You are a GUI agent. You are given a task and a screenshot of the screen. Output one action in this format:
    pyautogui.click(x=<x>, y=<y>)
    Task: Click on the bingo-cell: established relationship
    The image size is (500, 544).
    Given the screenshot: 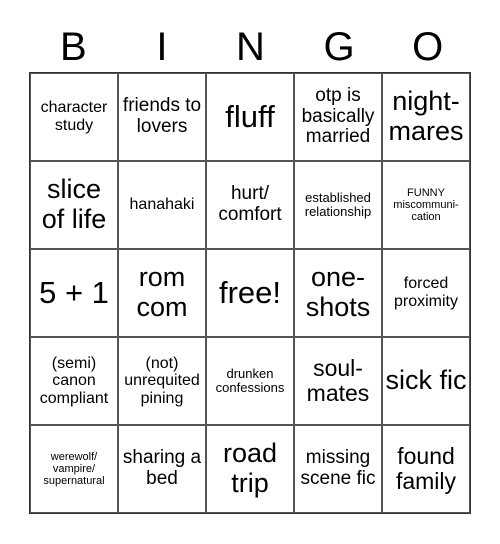 What is the action you would take?
    pyautogui.click(x=338, y=205)
    